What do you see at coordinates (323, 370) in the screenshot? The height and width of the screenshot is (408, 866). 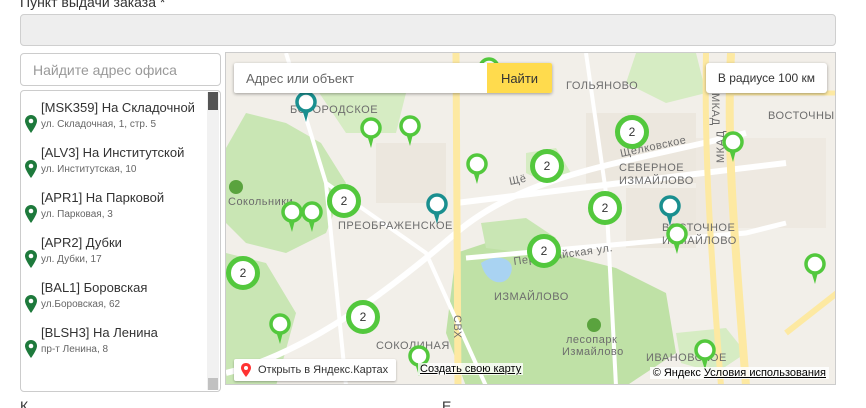 I see `open-in-yandex-label: Открыть в Яндекс.Картах` at bounding box center [323, 370].